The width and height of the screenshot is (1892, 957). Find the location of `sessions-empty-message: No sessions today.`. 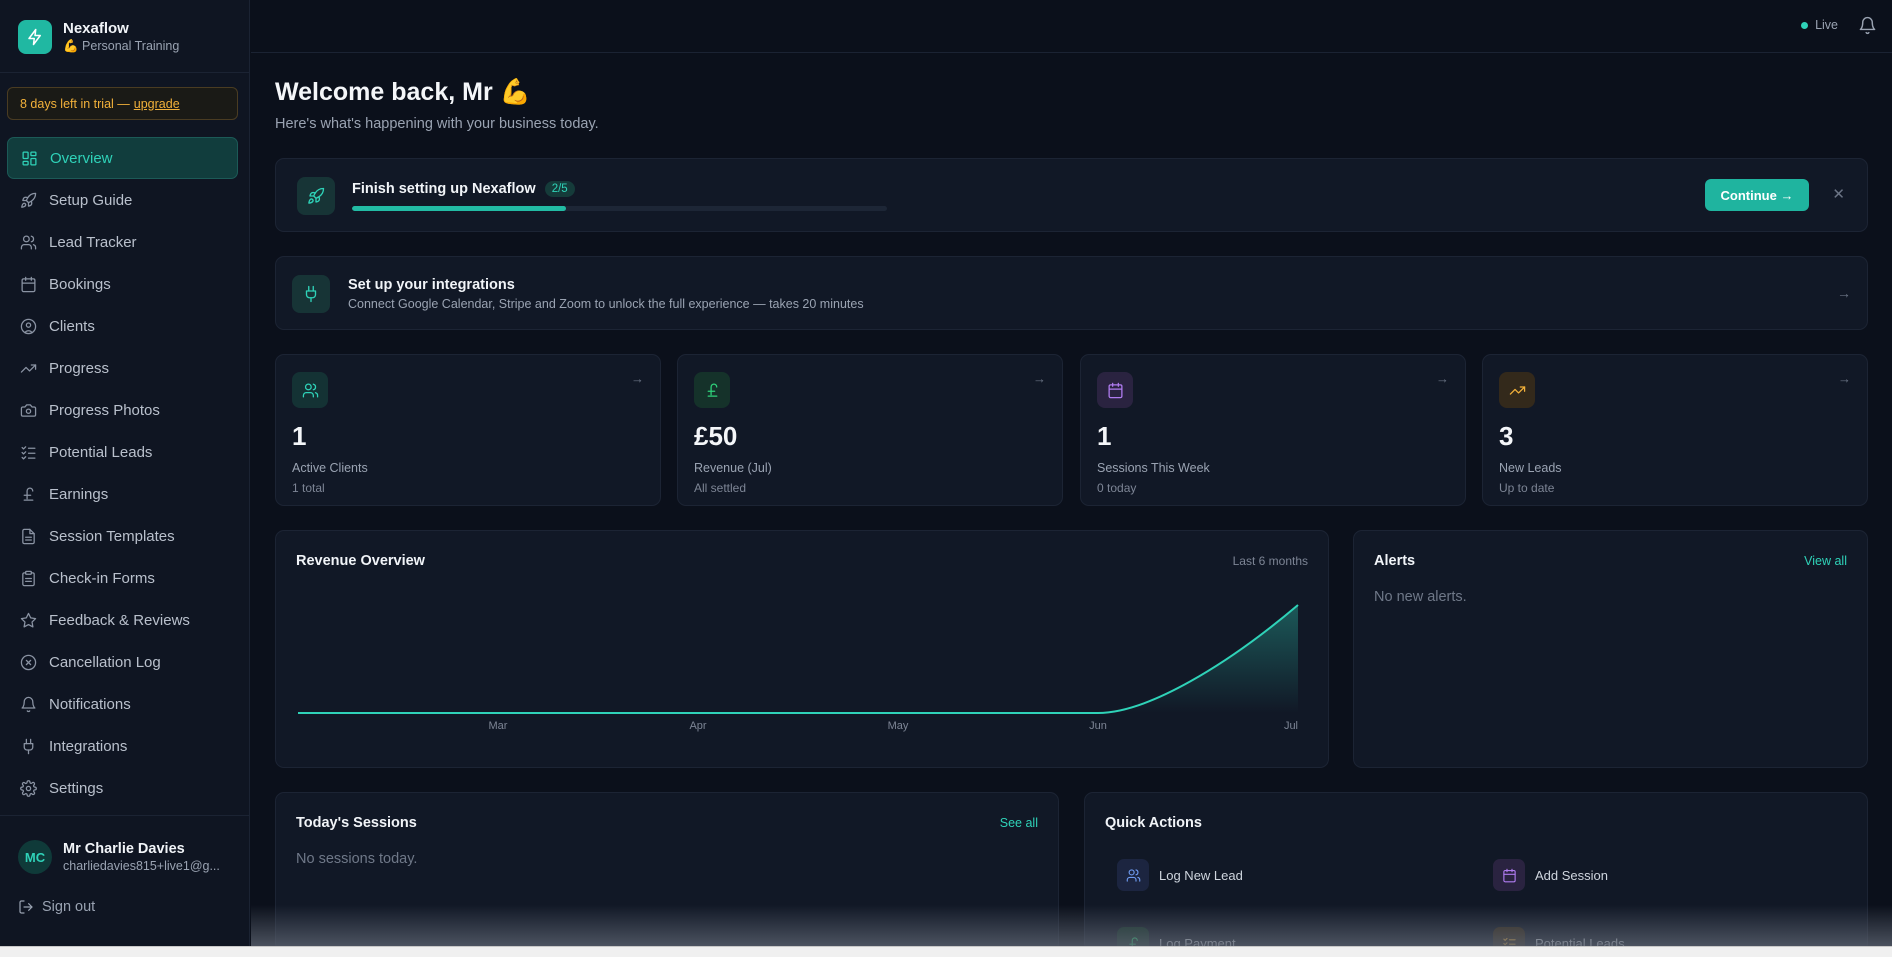

sessions-empty-message: No sessions today. is located at coordinates (357, 859).